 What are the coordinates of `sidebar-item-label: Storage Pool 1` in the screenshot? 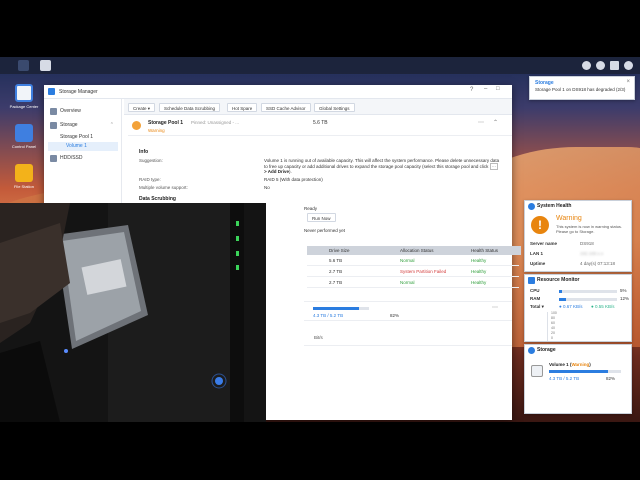 It's located at (77, 137).